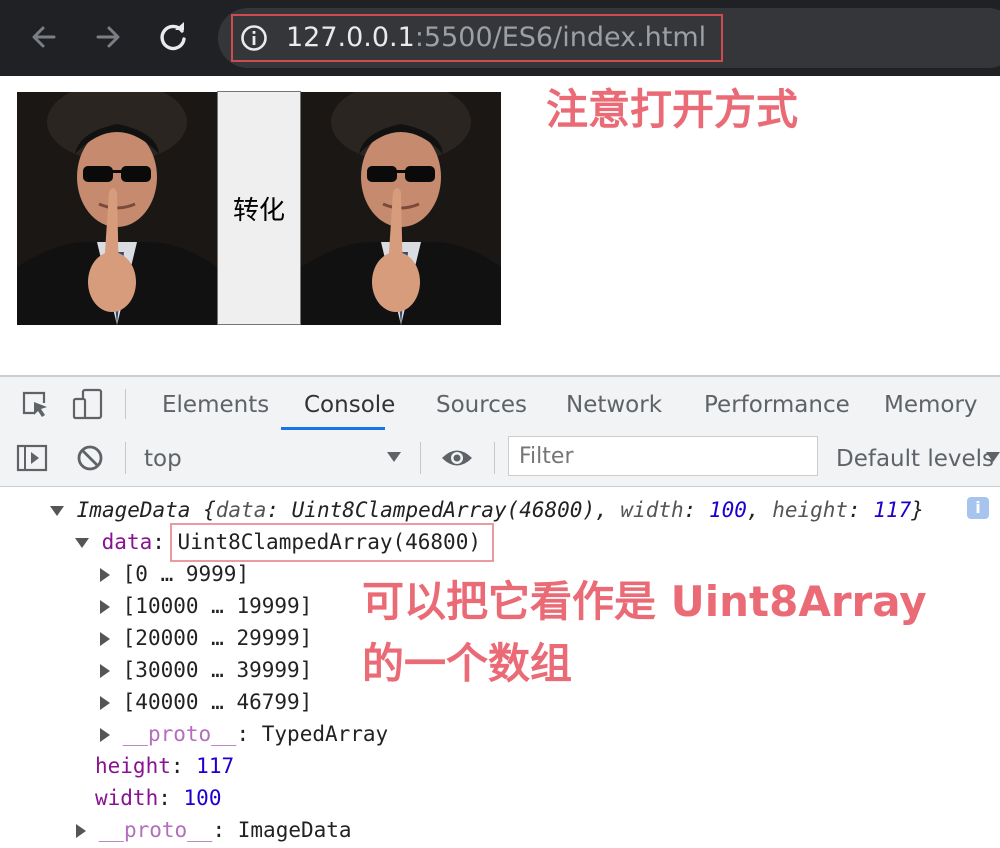 Image resolution: width=1000 pixels, height=848 pixels. I want to click on range-label: [30000 … 39999], so click(217, 670).